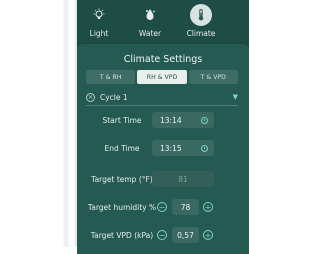  I want to click on end-time-row: End Time 13:15, so click(163, 148).